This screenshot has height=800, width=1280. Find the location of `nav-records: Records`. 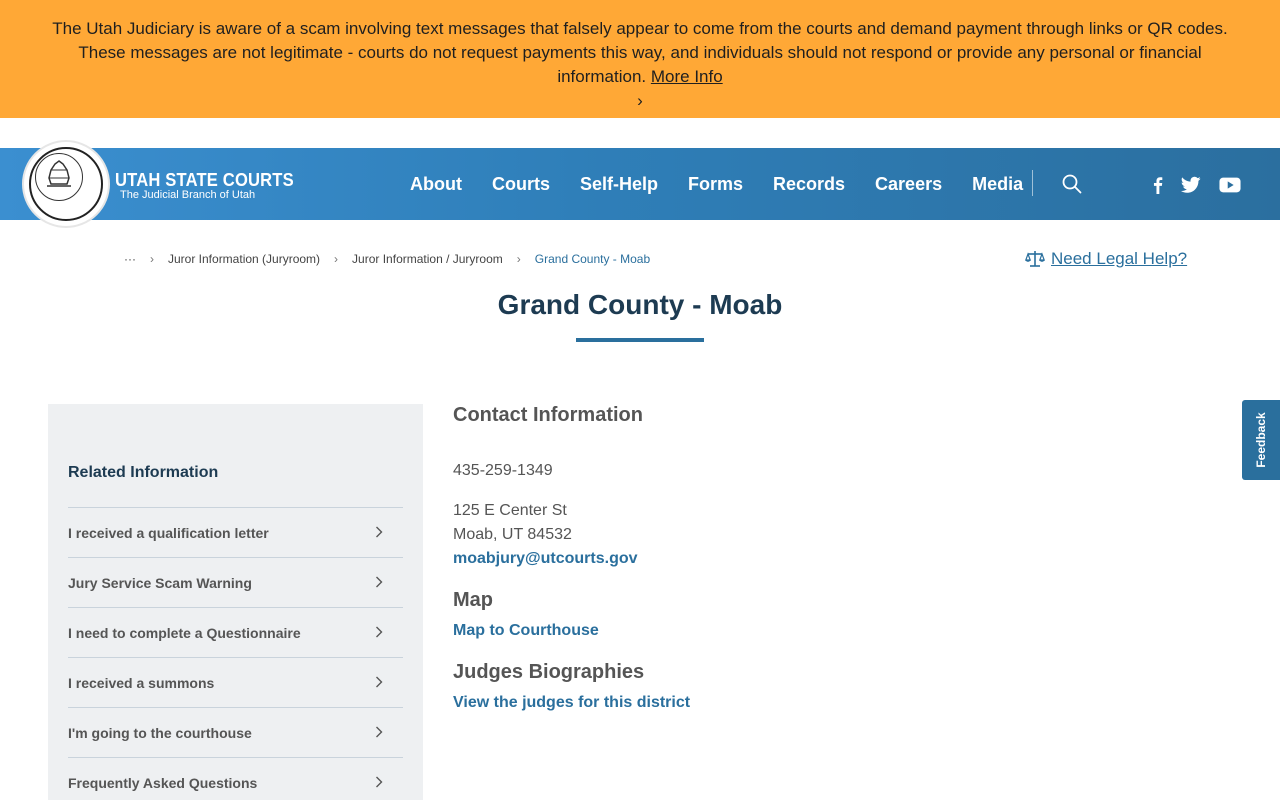

nav-records: Records is located at coordinates (809, 184).